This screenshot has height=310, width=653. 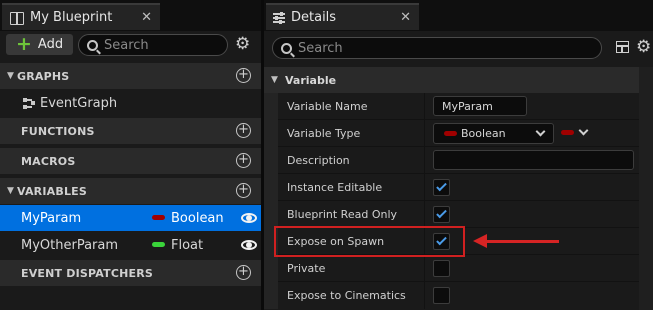 What do you see at coordinates (480, 106) in the screenshot?
I see `variable-name-field: MyParam` at bounding box center [480, 106].